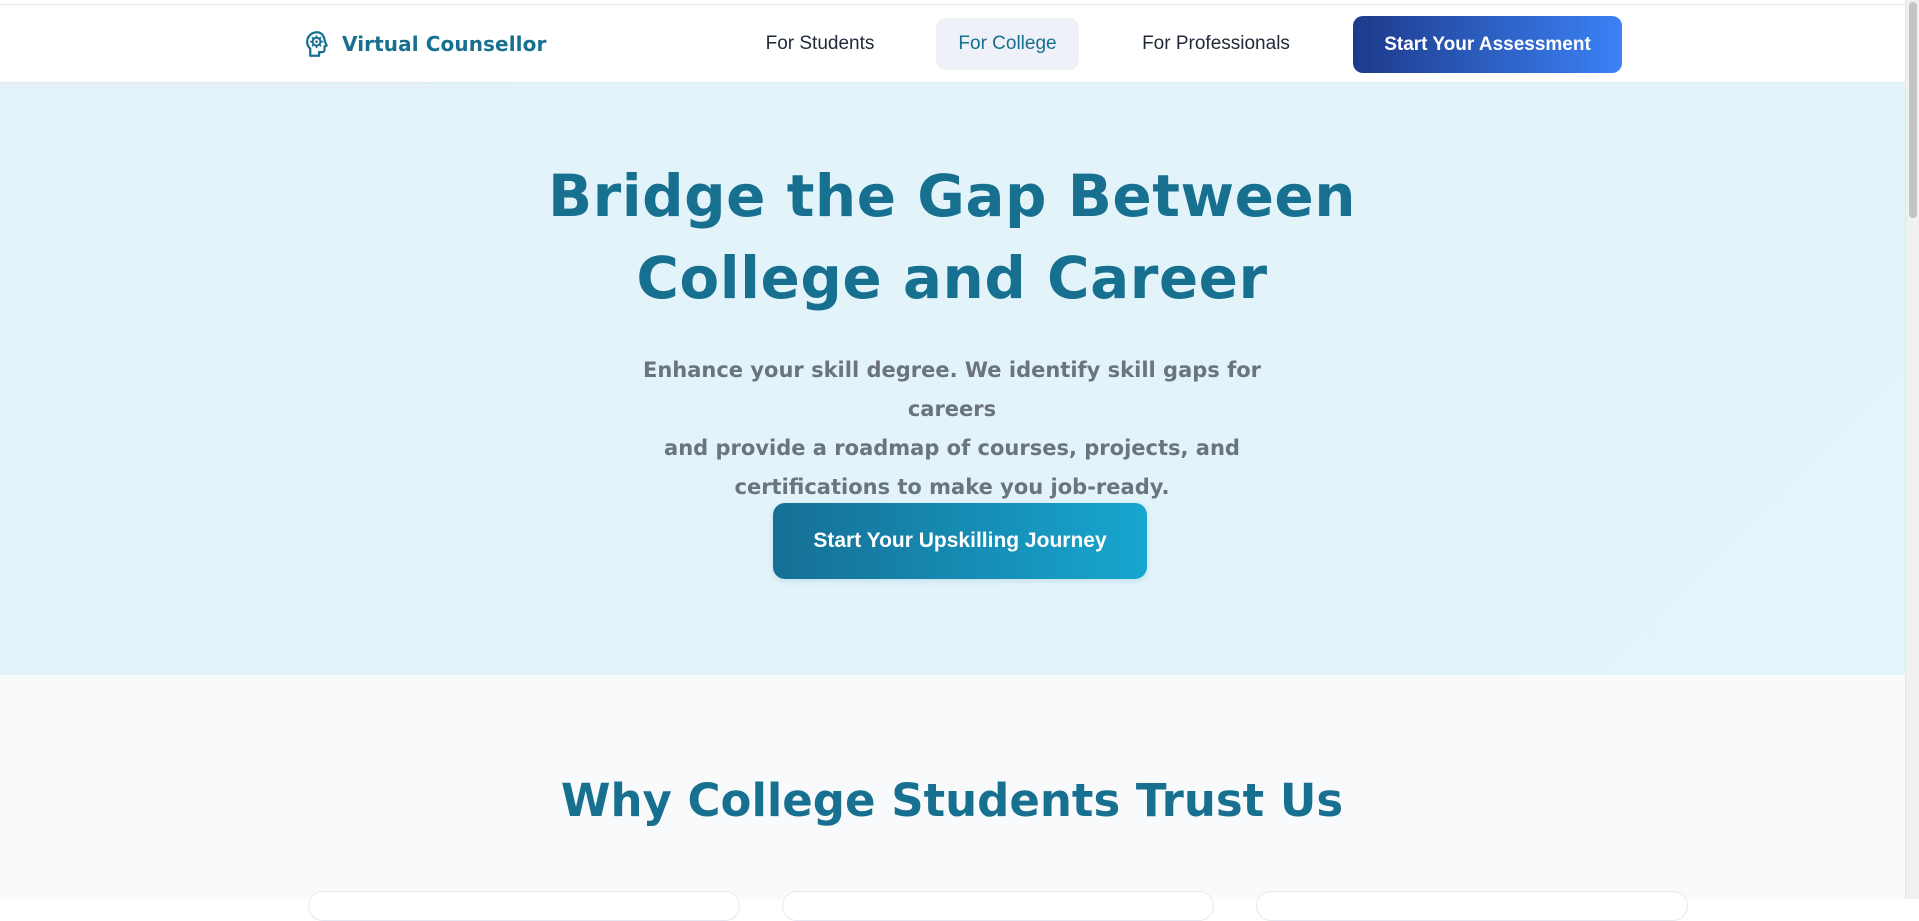 The width and height of the screenshot is (1919, 921). Describe the element at coordinates (960, 541) in the screenshot. I see `start-upskilling-button: Start Your Upskilling Journey` at that location.